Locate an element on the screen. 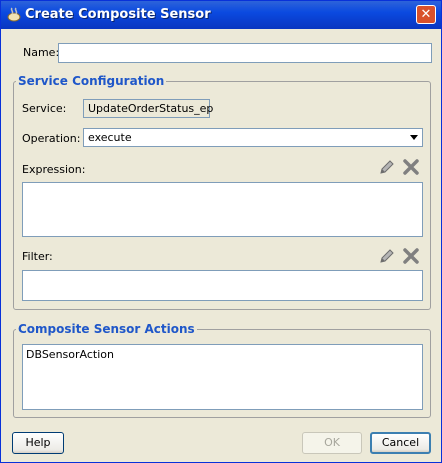  ok-button: OK is located at coordinates (332, 443).